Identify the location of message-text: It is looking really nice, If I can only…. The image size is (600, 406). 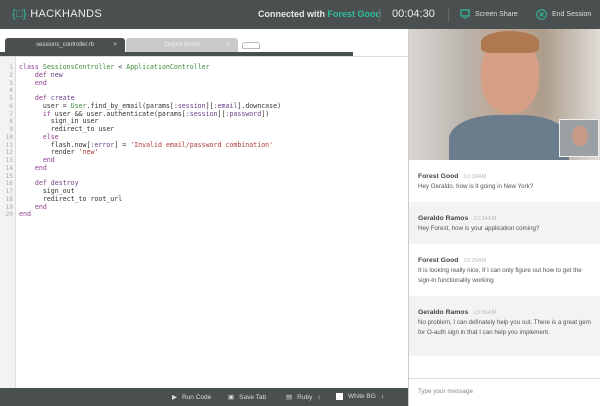
(500, 275).